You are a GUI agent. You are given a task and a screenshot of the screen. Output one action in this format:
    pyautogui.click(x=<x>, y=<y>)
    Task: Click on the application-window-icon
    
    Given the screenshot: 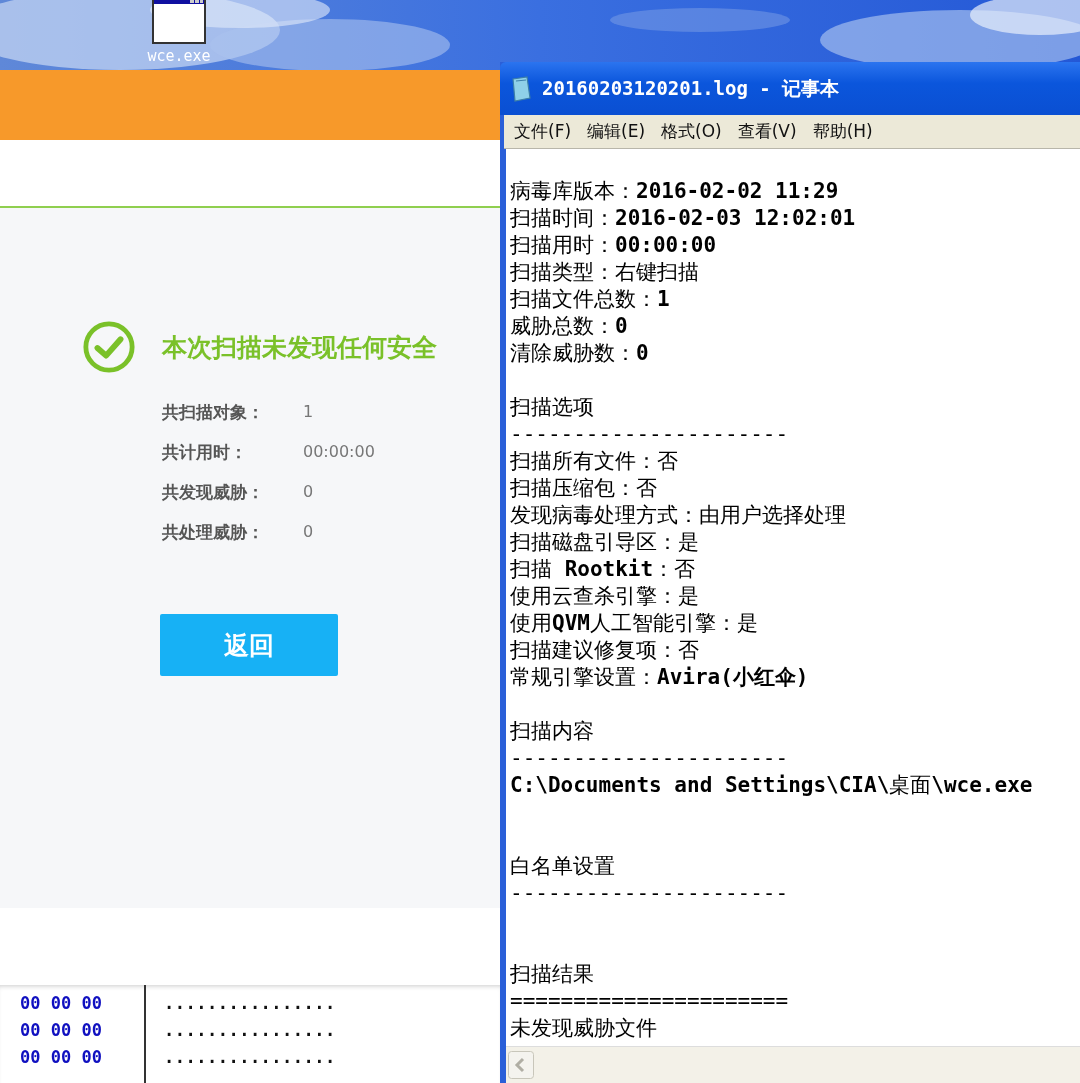 What is the action you would take?
    pyautogui.click(x=179, y=22)
    